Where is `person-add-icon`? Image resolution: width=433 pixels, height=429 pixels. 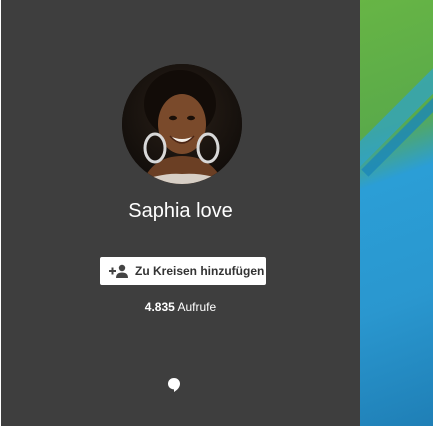
person-add-icon is located at coordinates (119, 271).